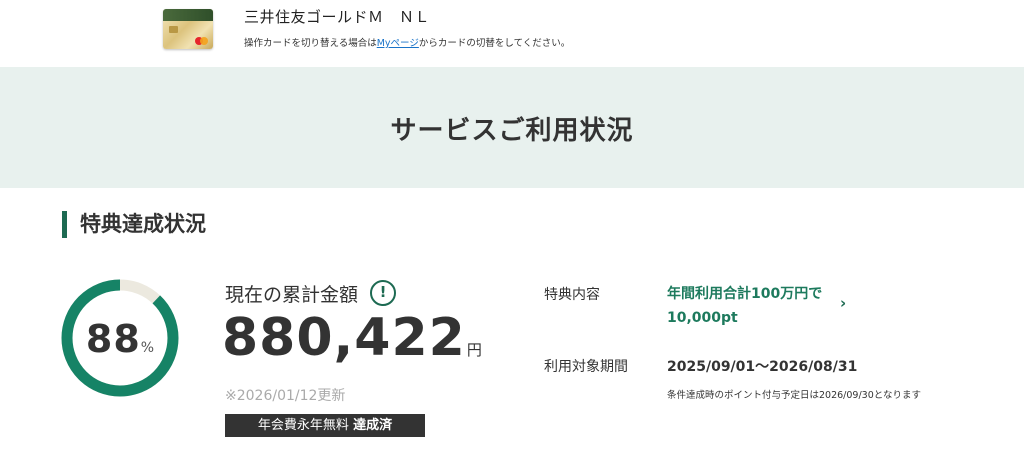  I want to click on card-note-before: 操作カードを切り替える場合は, so click(310, 43).